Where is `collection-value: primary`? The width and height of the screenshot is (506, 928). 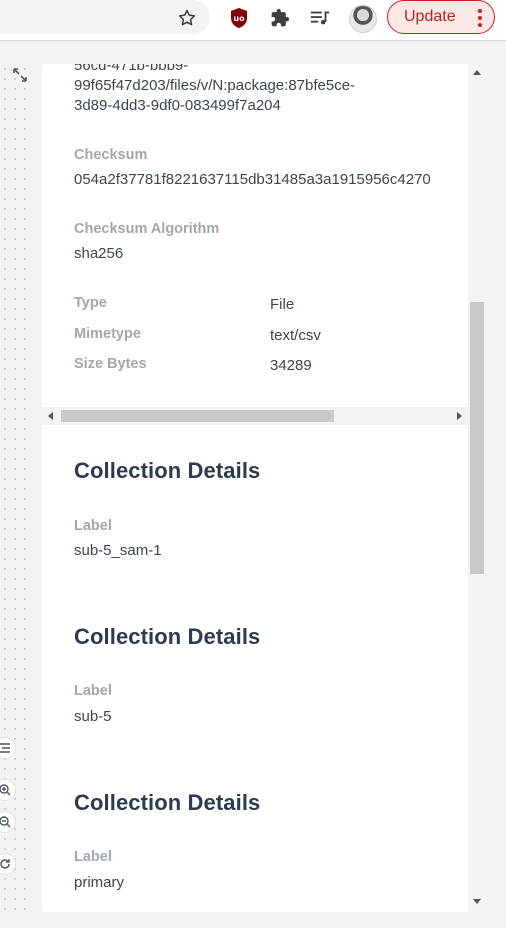 collection-value: primary is located at coordinates (99, 882).